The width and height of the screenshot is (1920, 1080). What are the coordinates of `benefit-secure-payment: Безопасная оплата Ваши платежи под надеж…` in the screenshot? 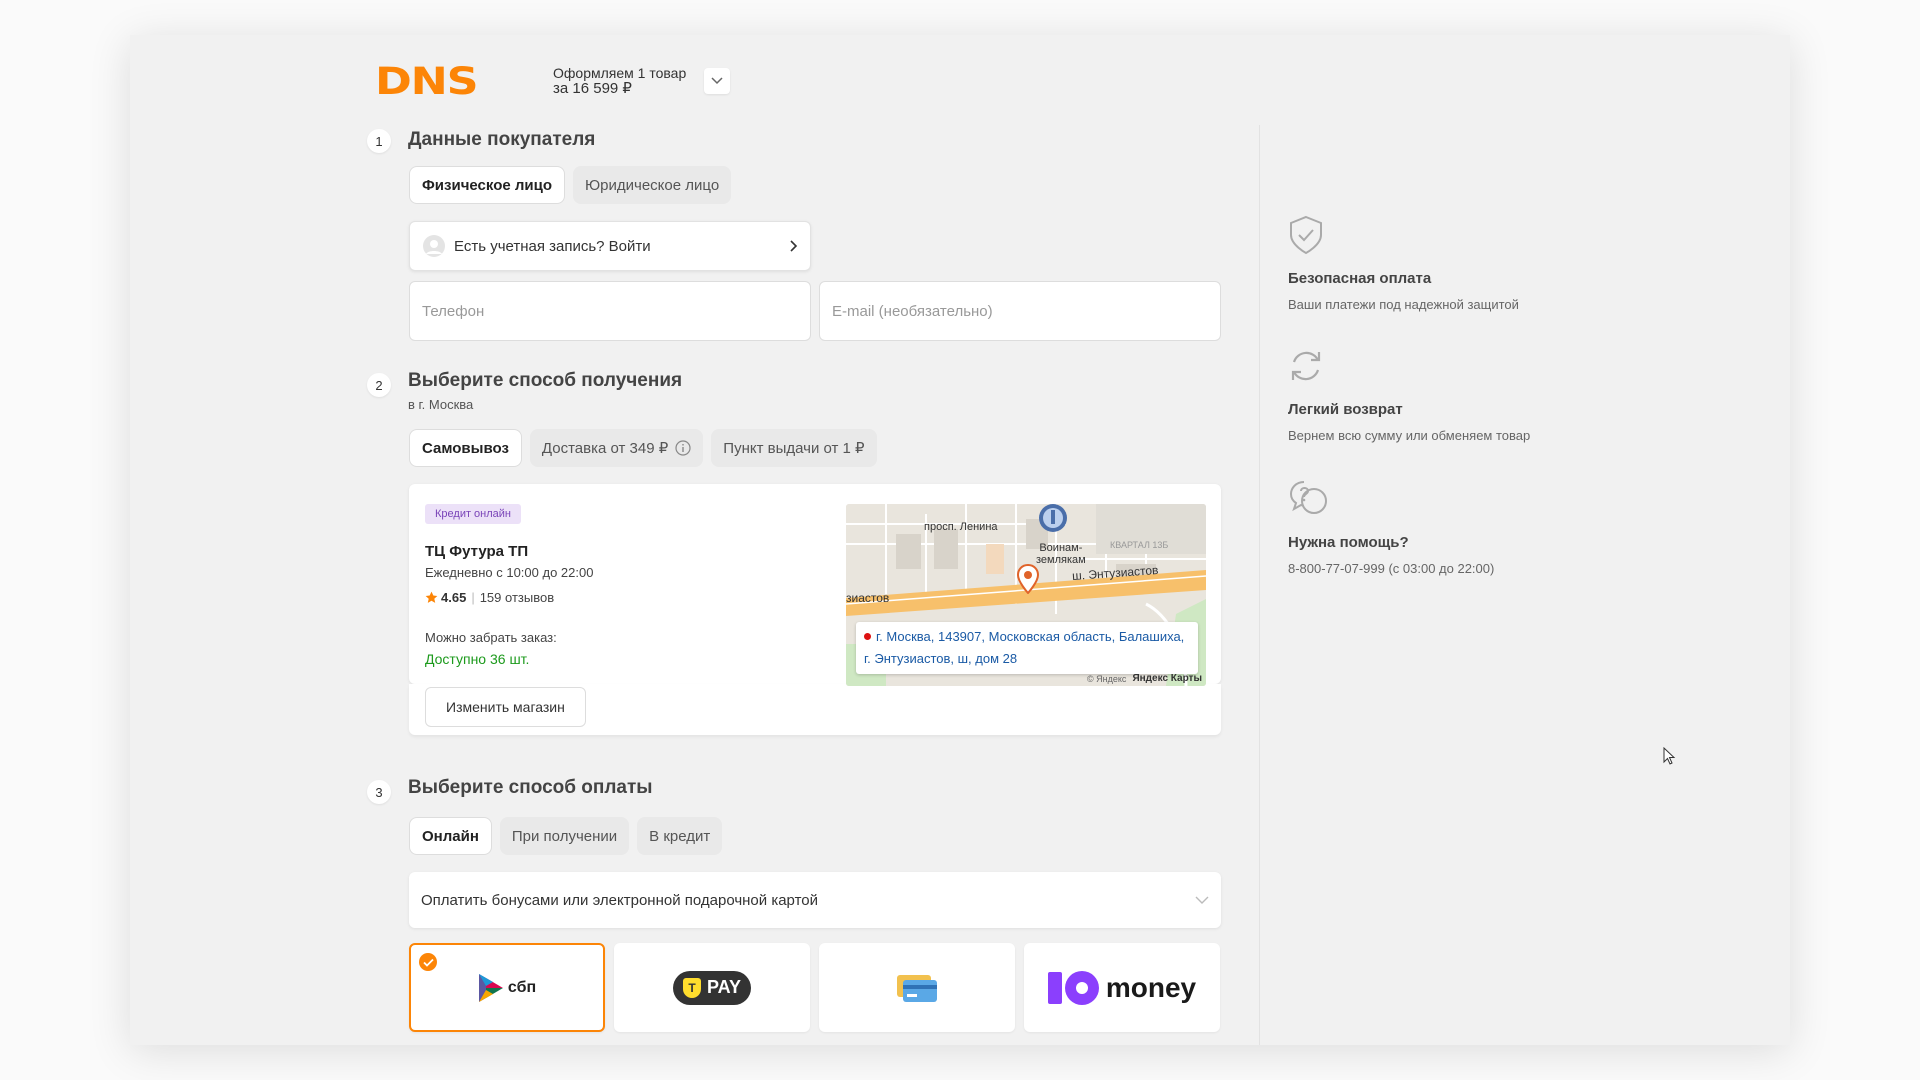 It's located at (1403, 263).